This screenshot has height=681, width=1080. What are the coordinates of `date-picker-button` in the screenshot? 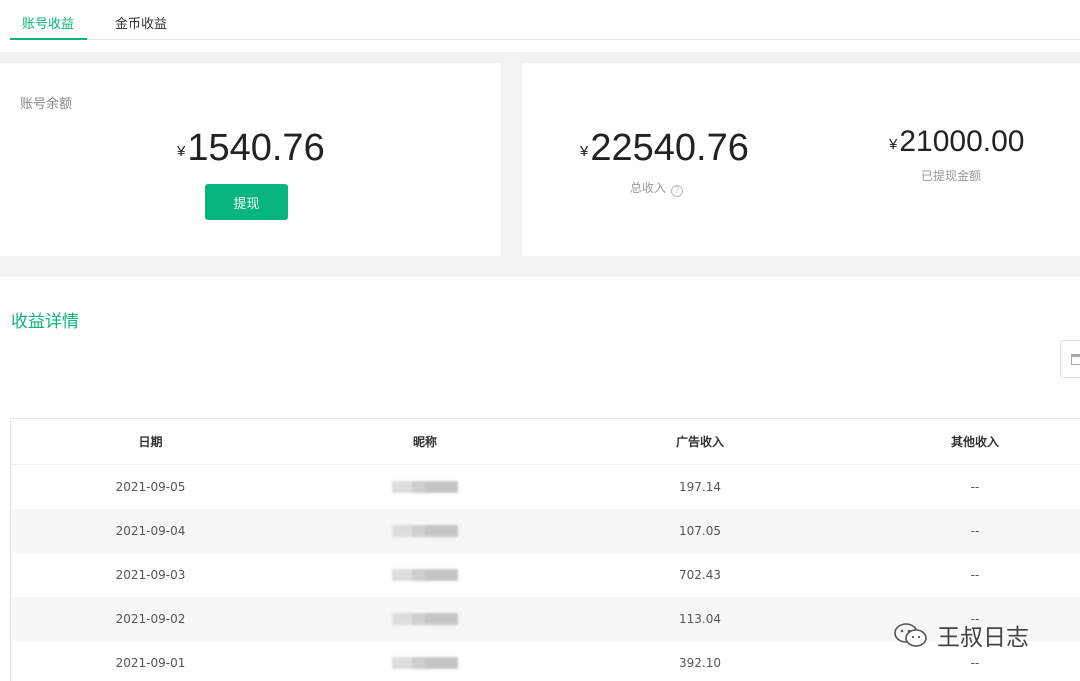 It's located at (1070, 359).